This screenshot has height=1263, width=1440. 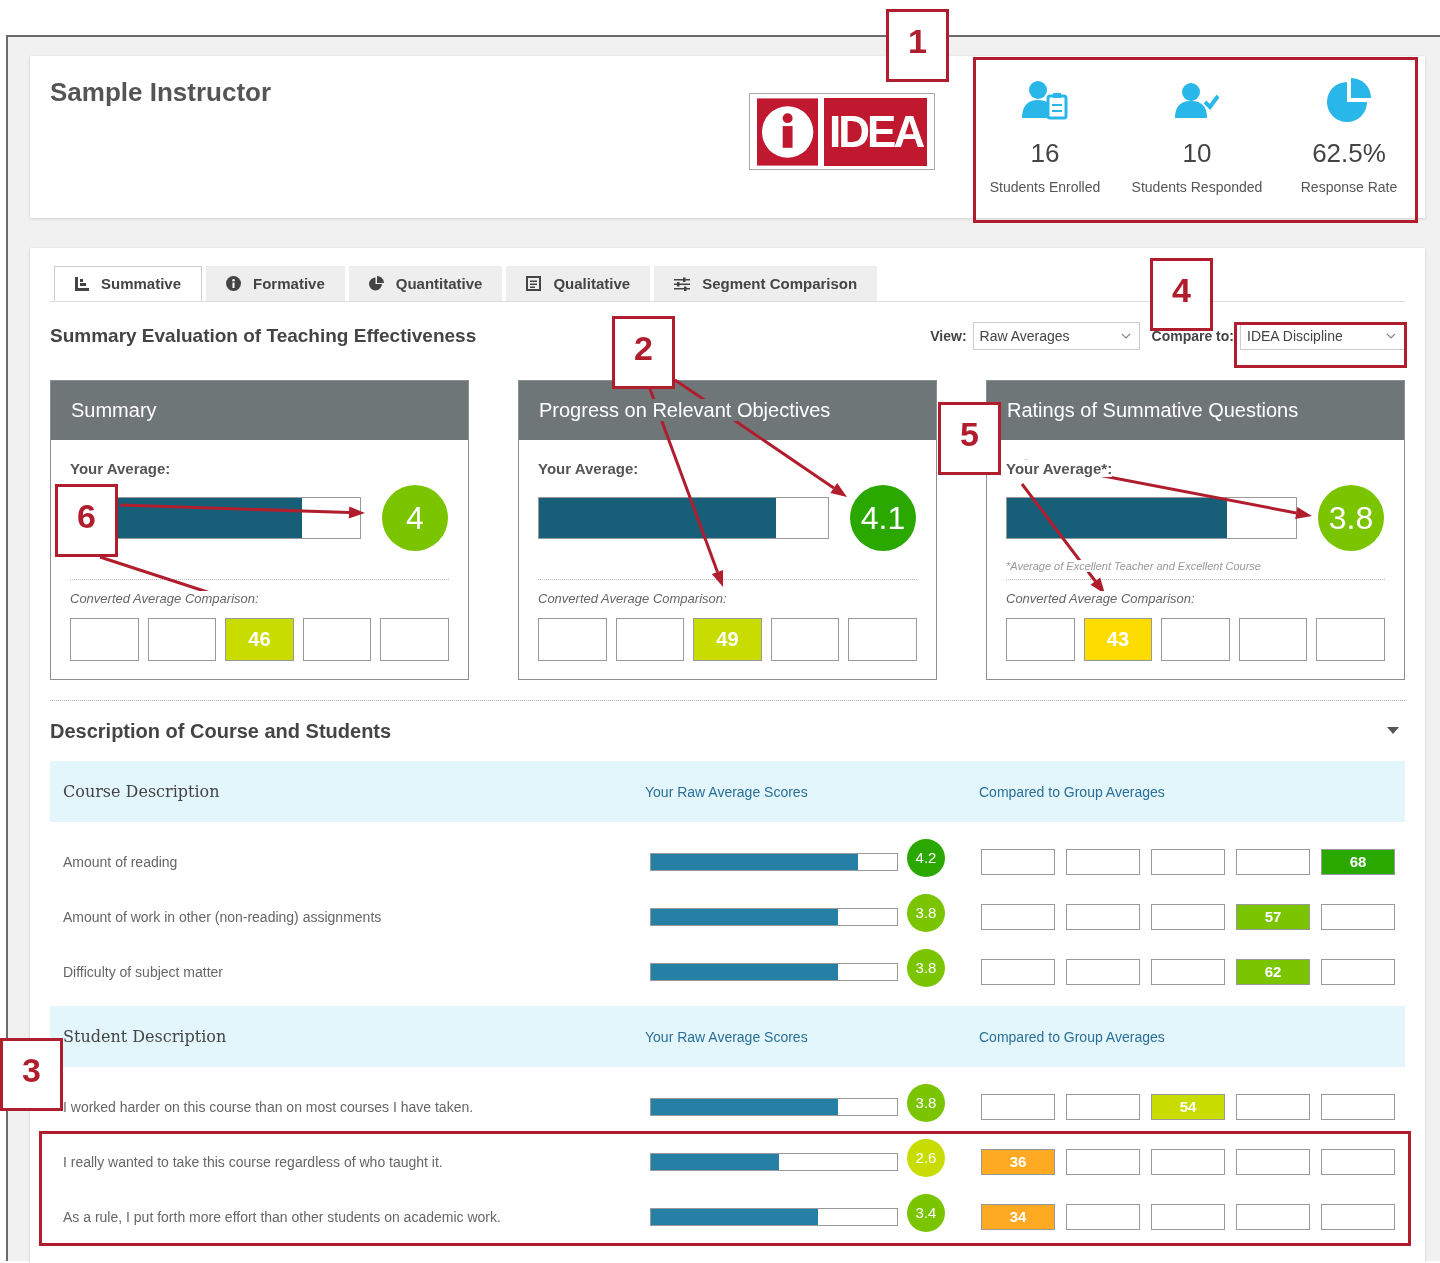 I want to click on stat-label: Students Responded, so click(x=1197, y=187).